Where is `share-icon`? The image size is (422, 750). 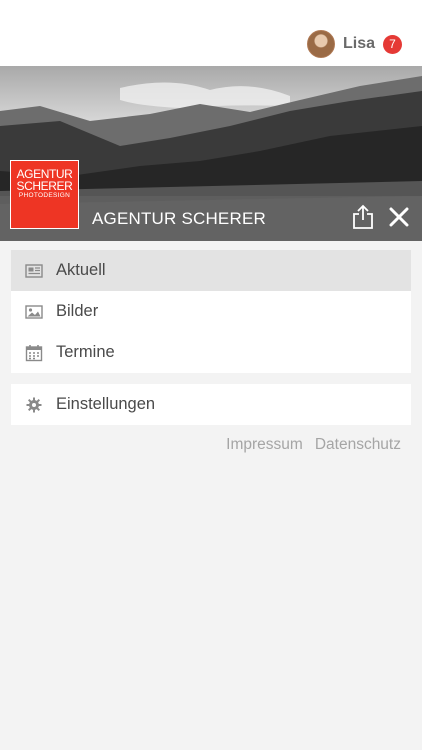
share-icon is located at coordinates (363, 217).